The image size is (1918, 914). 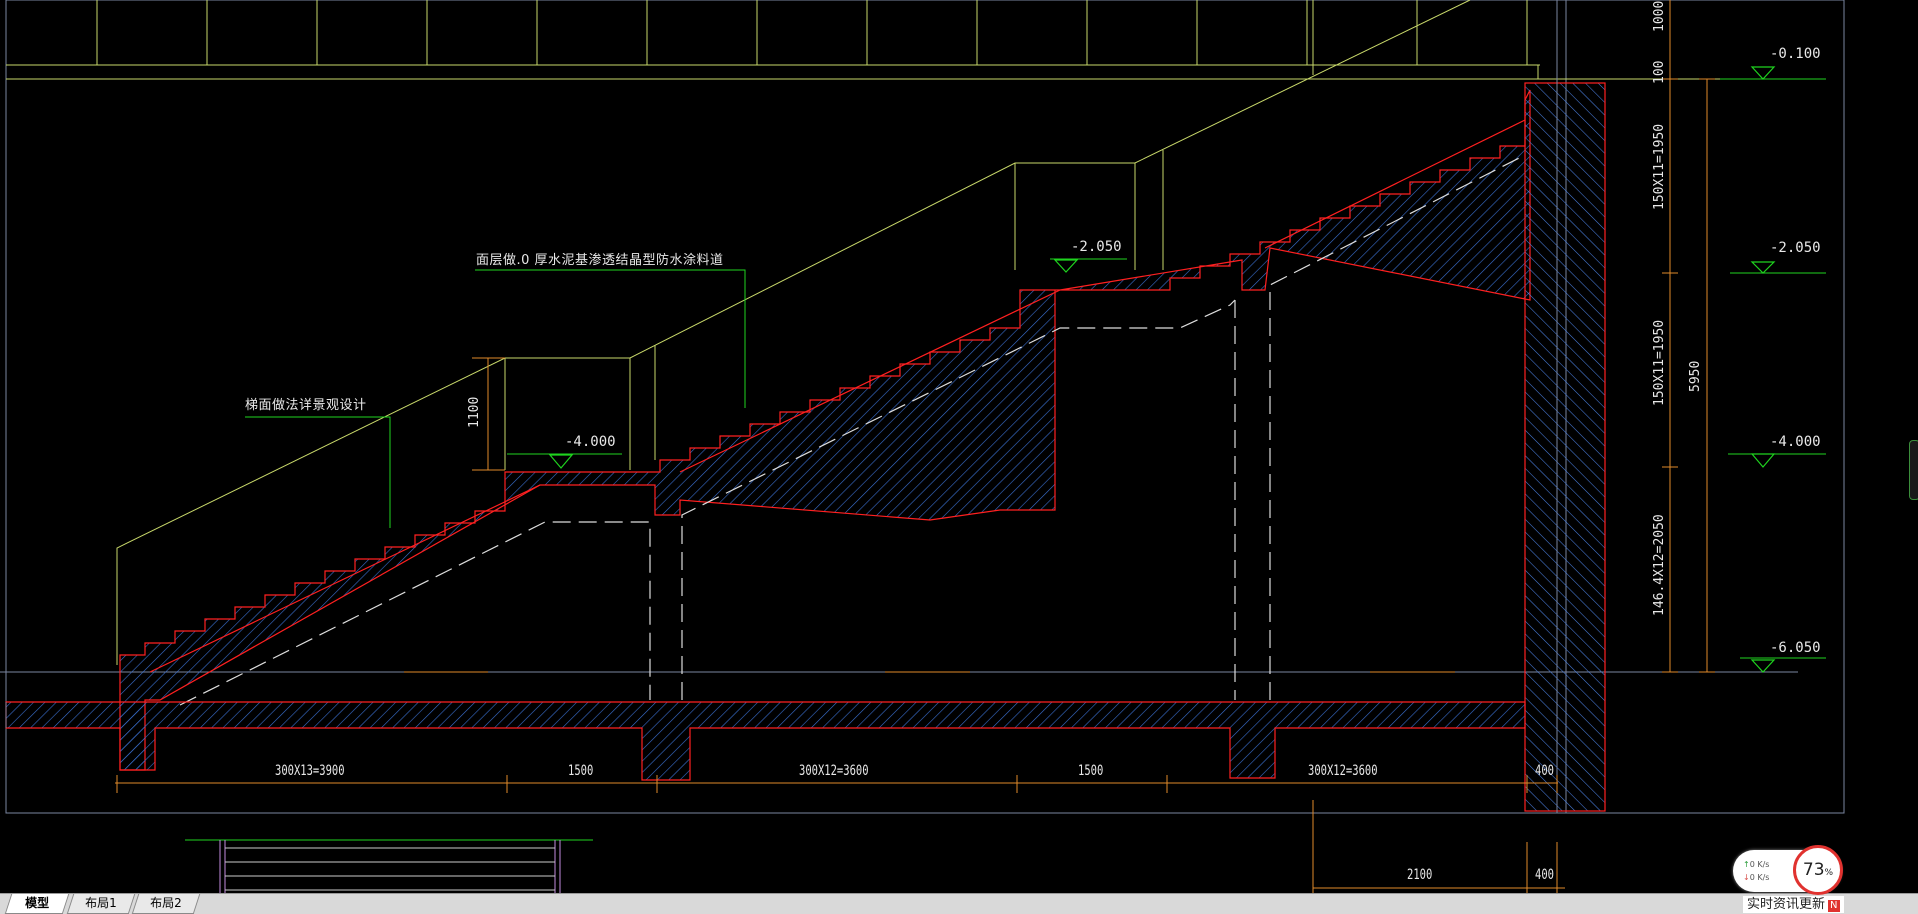 I want to click on elevation-label-2: -2.050, so click(x=1795, y=248).